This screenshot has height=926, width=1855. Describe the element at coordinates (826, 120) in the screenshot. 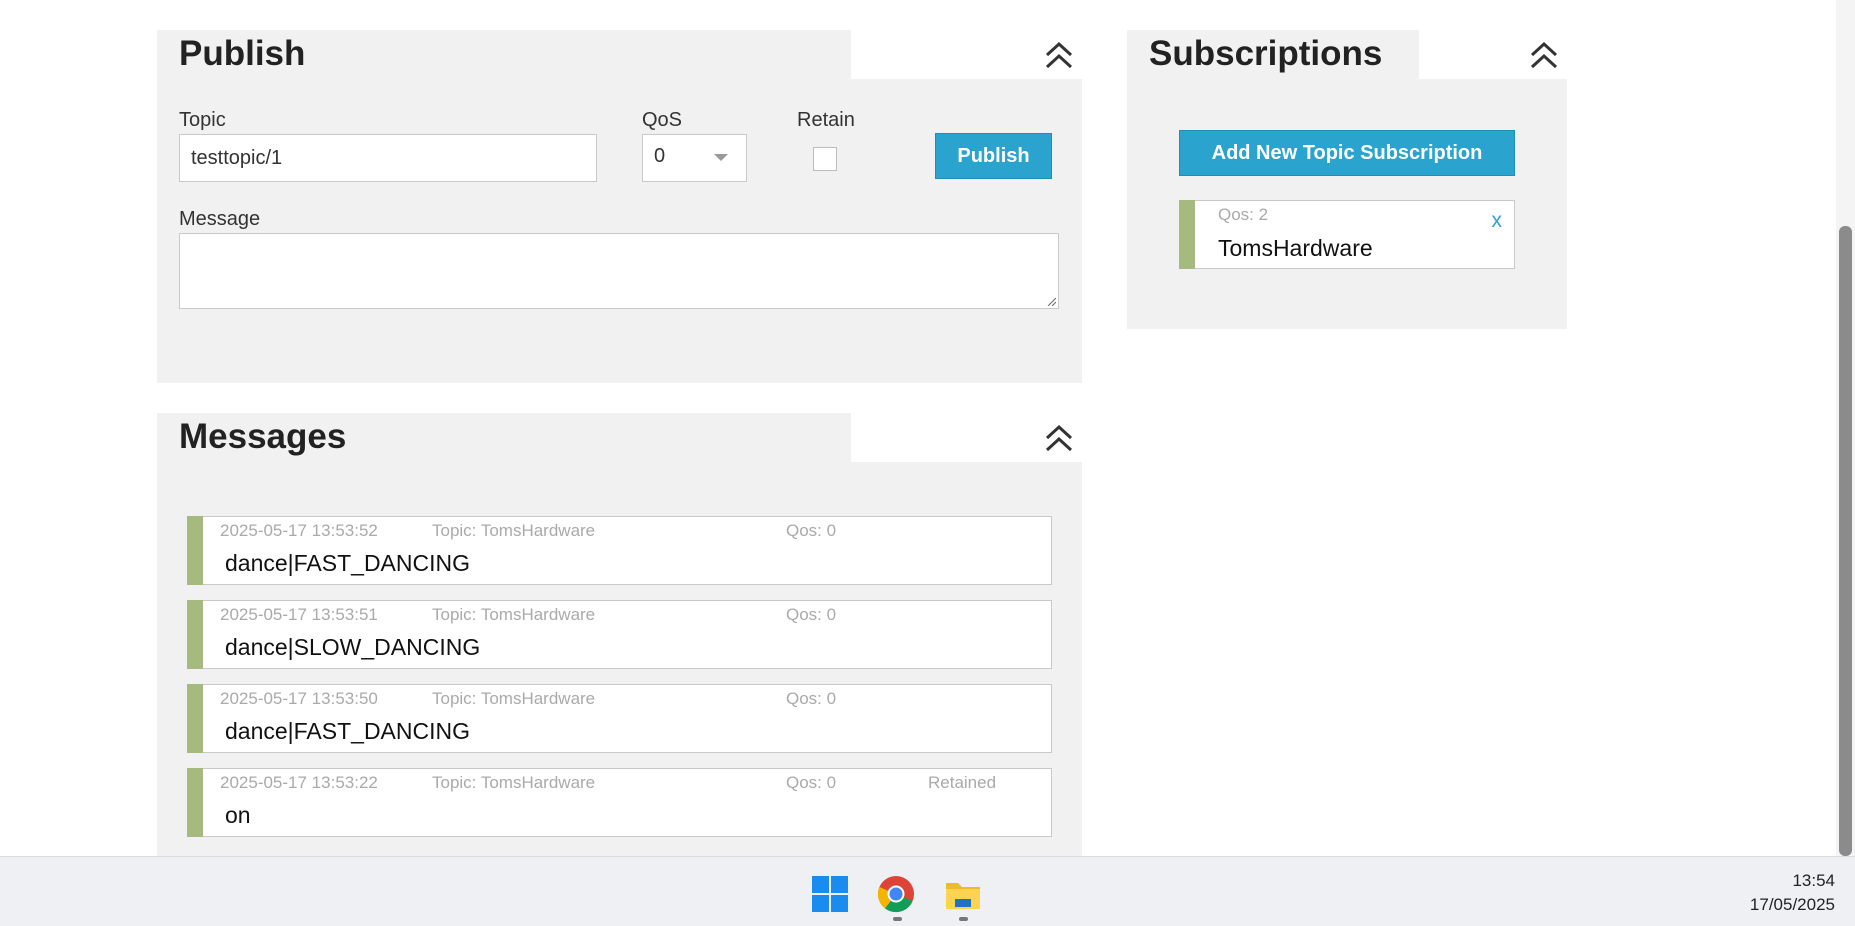

I see `retain-label: Retain` at that location.